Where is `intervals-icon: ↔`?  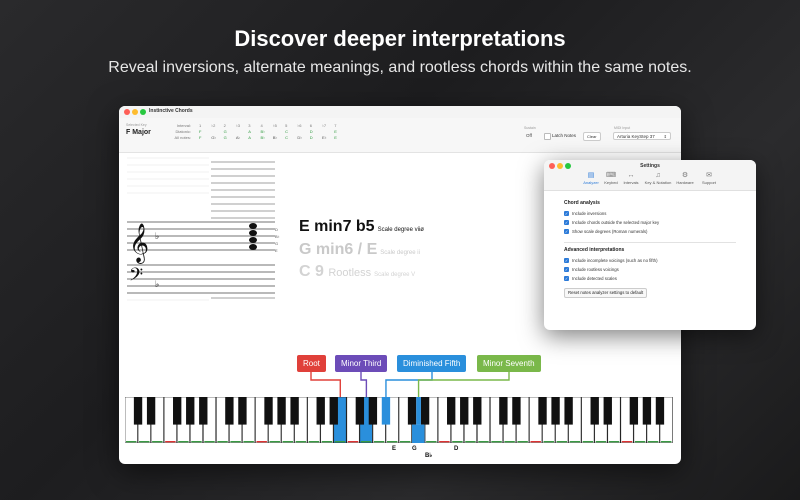
intervals-icon: ↔ is located at coordinates (631, 175).